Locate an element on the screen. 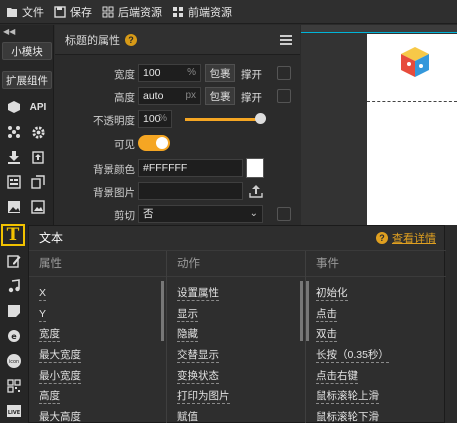  stage is located at coordinates (412, 129).